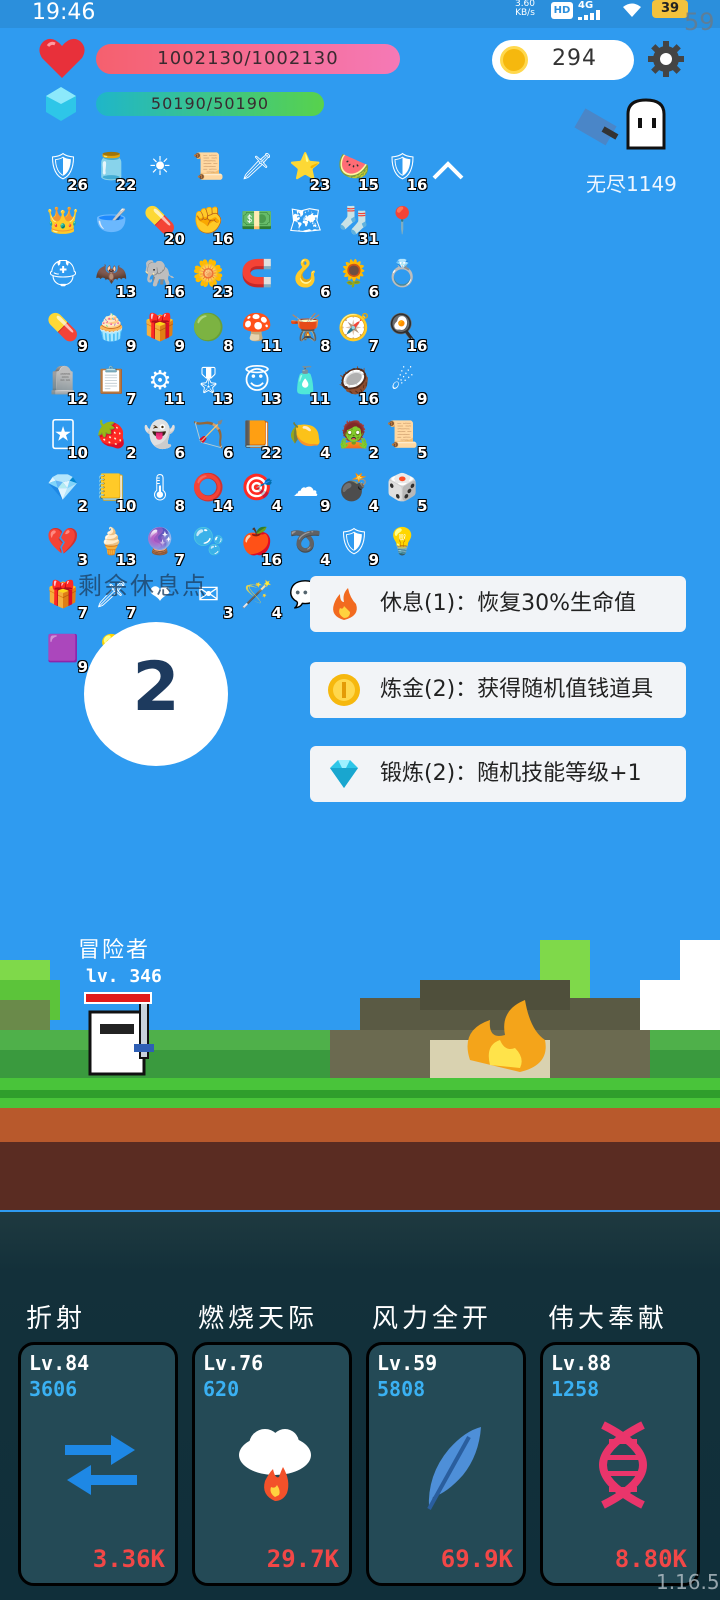 This screenshot has width=720, height=1600. Describe the element at coordinates (623, 1465) in the screenshot. I see `dna-icon` at that location.